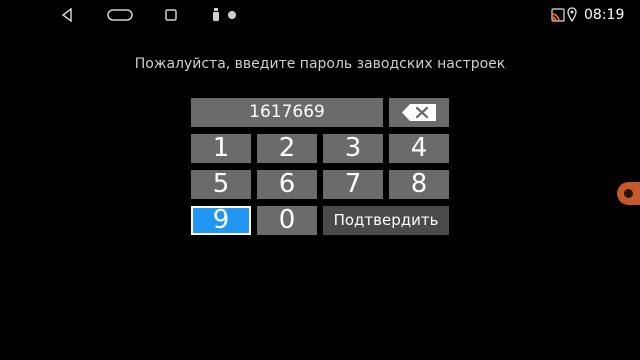  Describe the element at coordinates (67, 15) in the screenshot. I see `back-icon` at that location.